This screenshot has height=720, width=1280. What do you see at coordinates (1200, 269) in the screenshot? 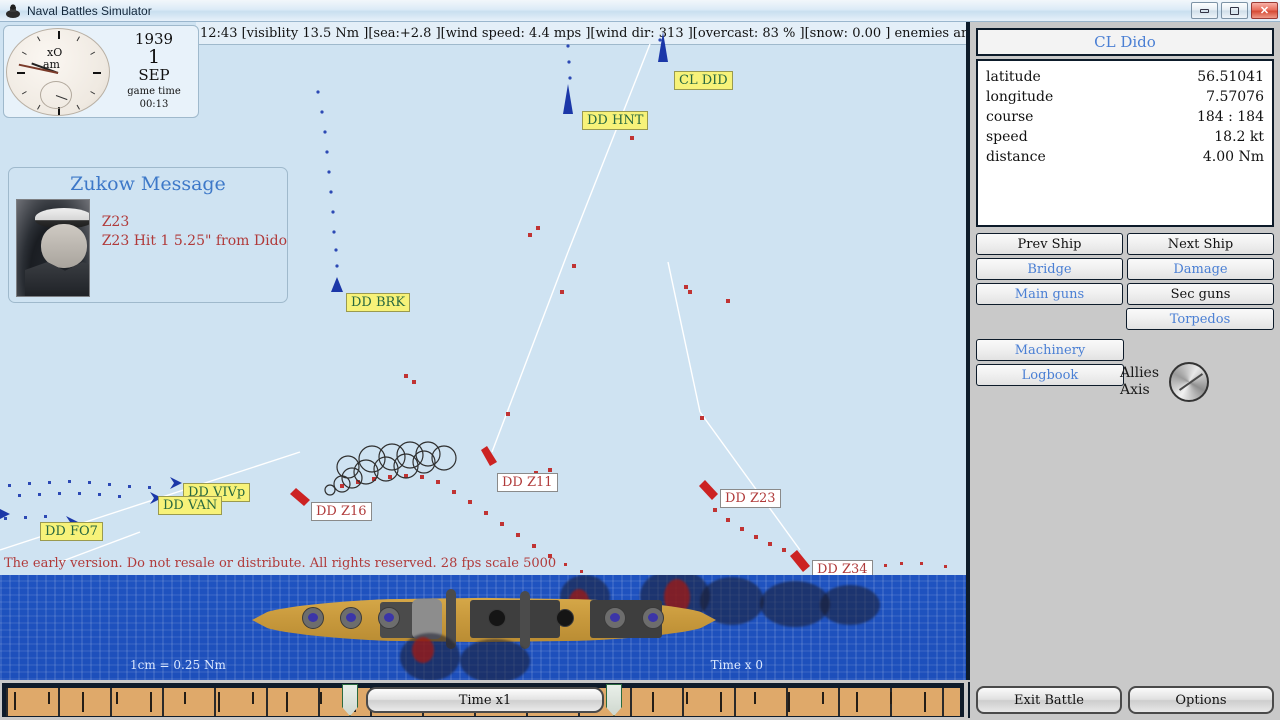
I see `damage-button: Damage` at bounding box center [1200, 269].